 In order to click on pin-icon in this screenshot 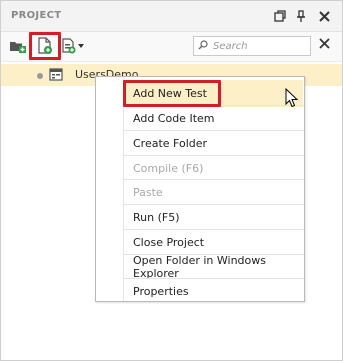, I will do `click(301, 16)`.